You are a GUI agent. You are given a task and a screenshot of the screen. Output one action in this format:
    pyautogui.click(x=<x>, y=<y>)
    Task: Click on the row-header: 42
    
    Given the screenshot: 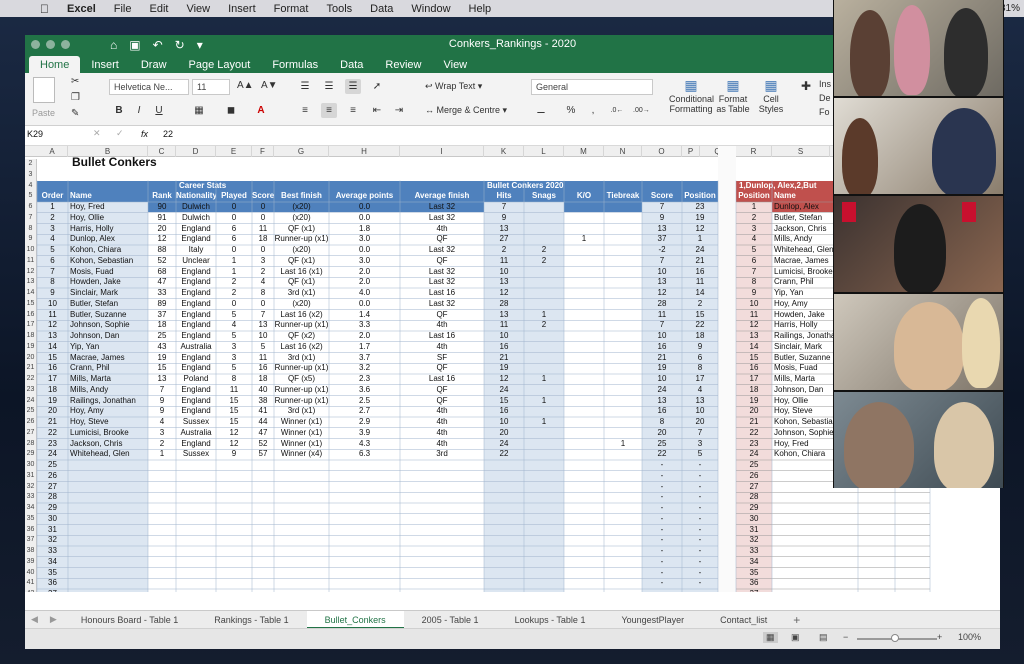 What is the action you would take?
    pyautogui.click(x=31, y=590)
    